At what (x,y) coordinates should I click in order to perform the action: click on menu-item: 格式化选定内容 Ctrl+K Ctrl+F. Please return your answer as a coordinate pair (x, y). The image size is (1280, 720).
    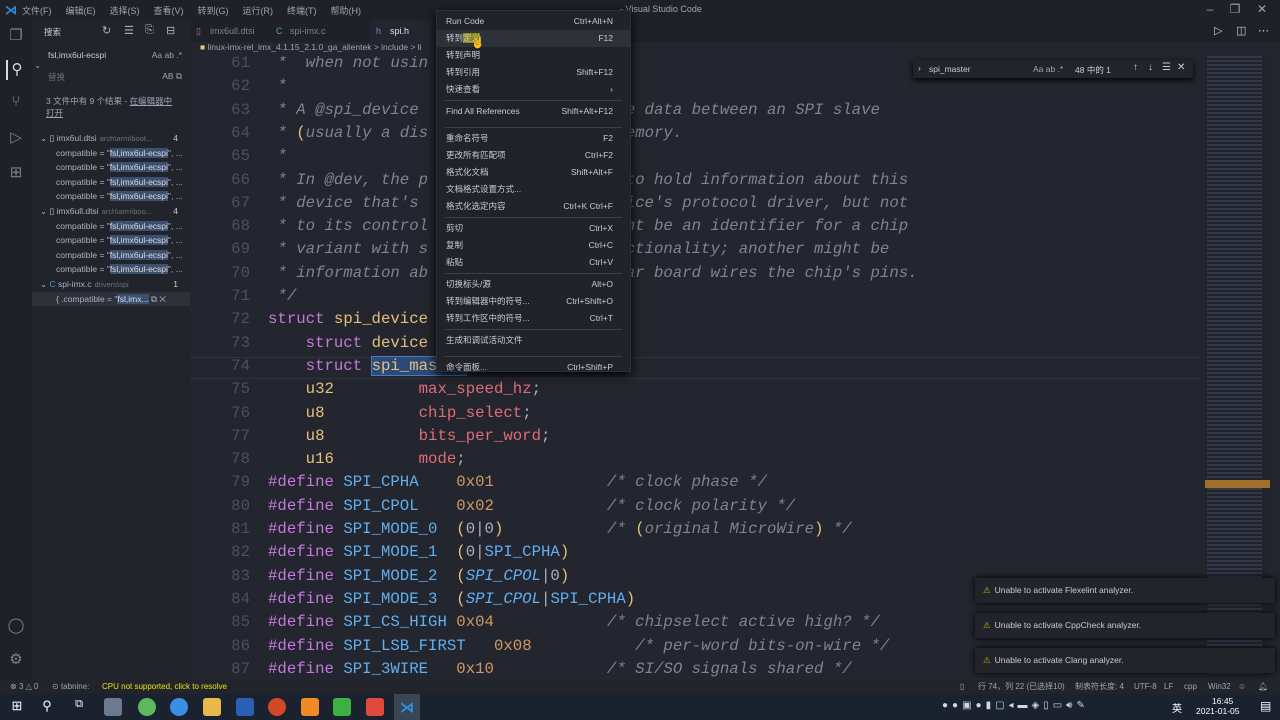
    Looking at the image, I should click on (533, 206).